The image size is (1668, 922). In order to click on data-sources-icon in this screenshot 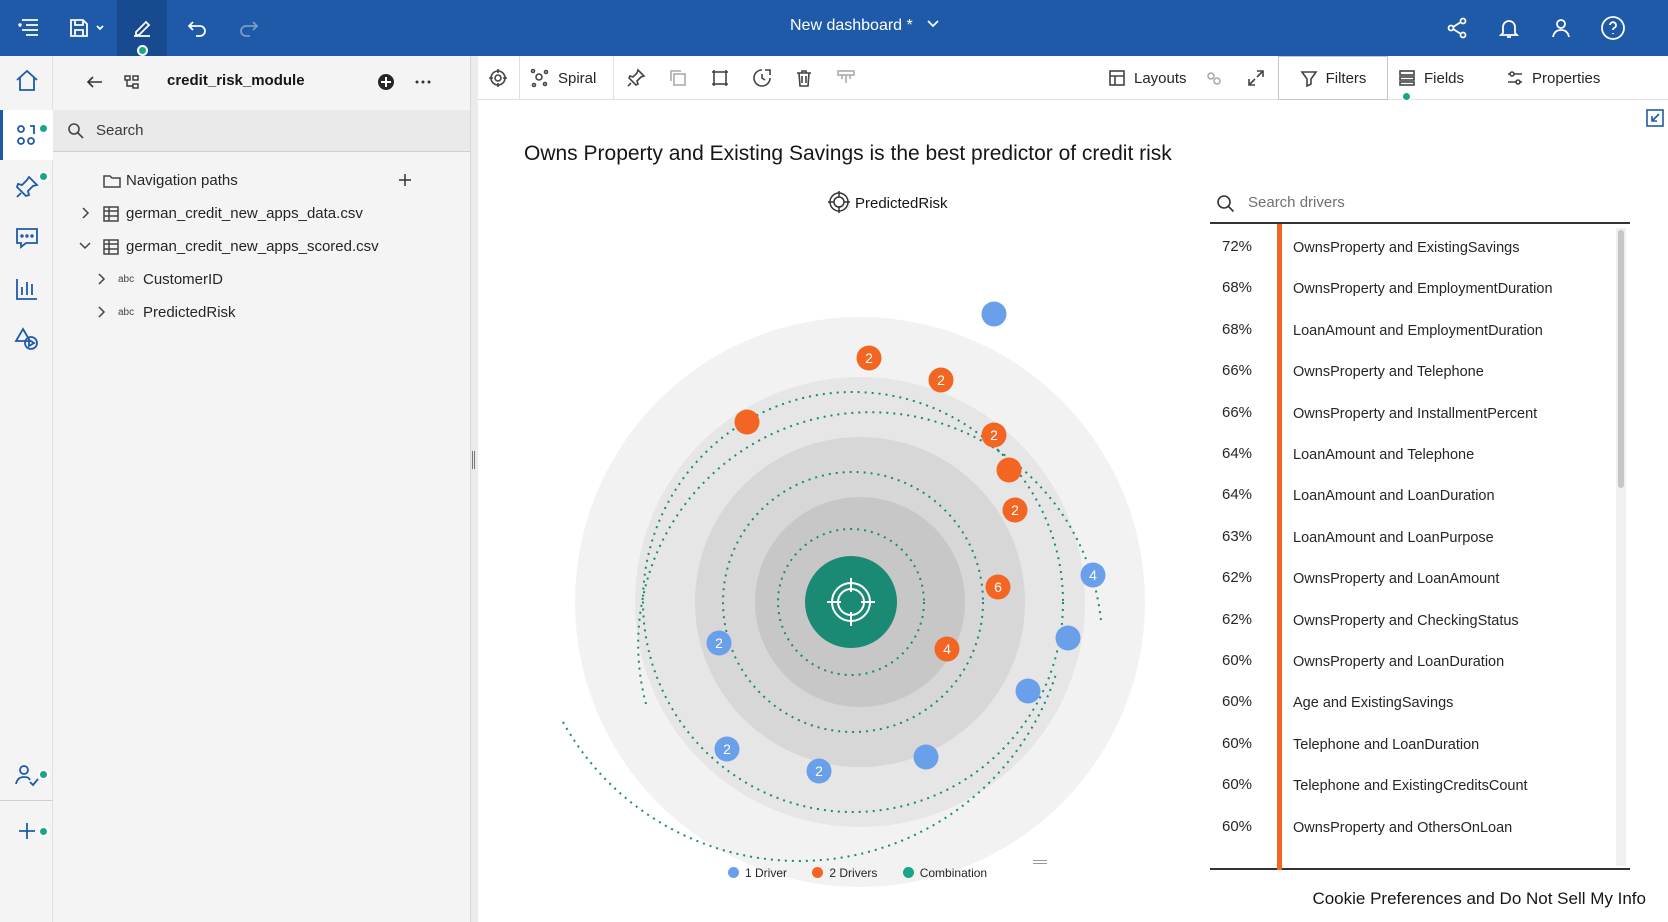, I will do `click(26, 135)`.